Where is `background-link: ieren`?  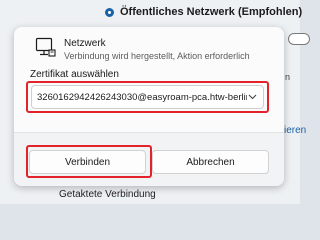 background-link: ieren is located at coordinates (295, 130).